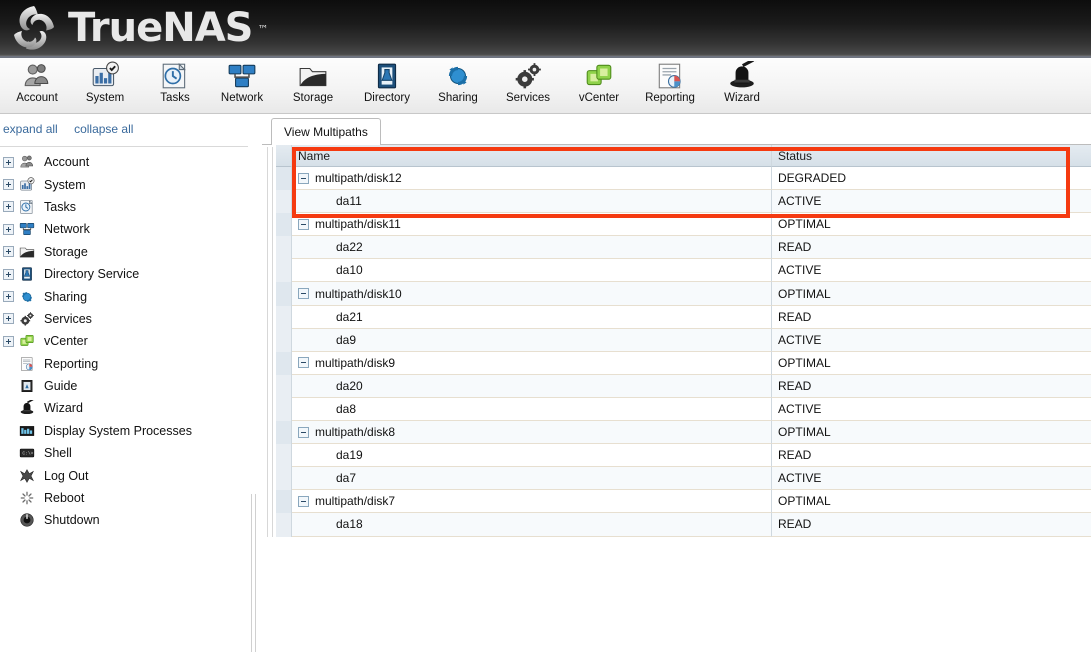 This screenshot has height=652, width=1091. What do you see at coordinates (346, 478) in the screenshot?
I see `cell-name-text: da7` at bounding box center [346, 478].